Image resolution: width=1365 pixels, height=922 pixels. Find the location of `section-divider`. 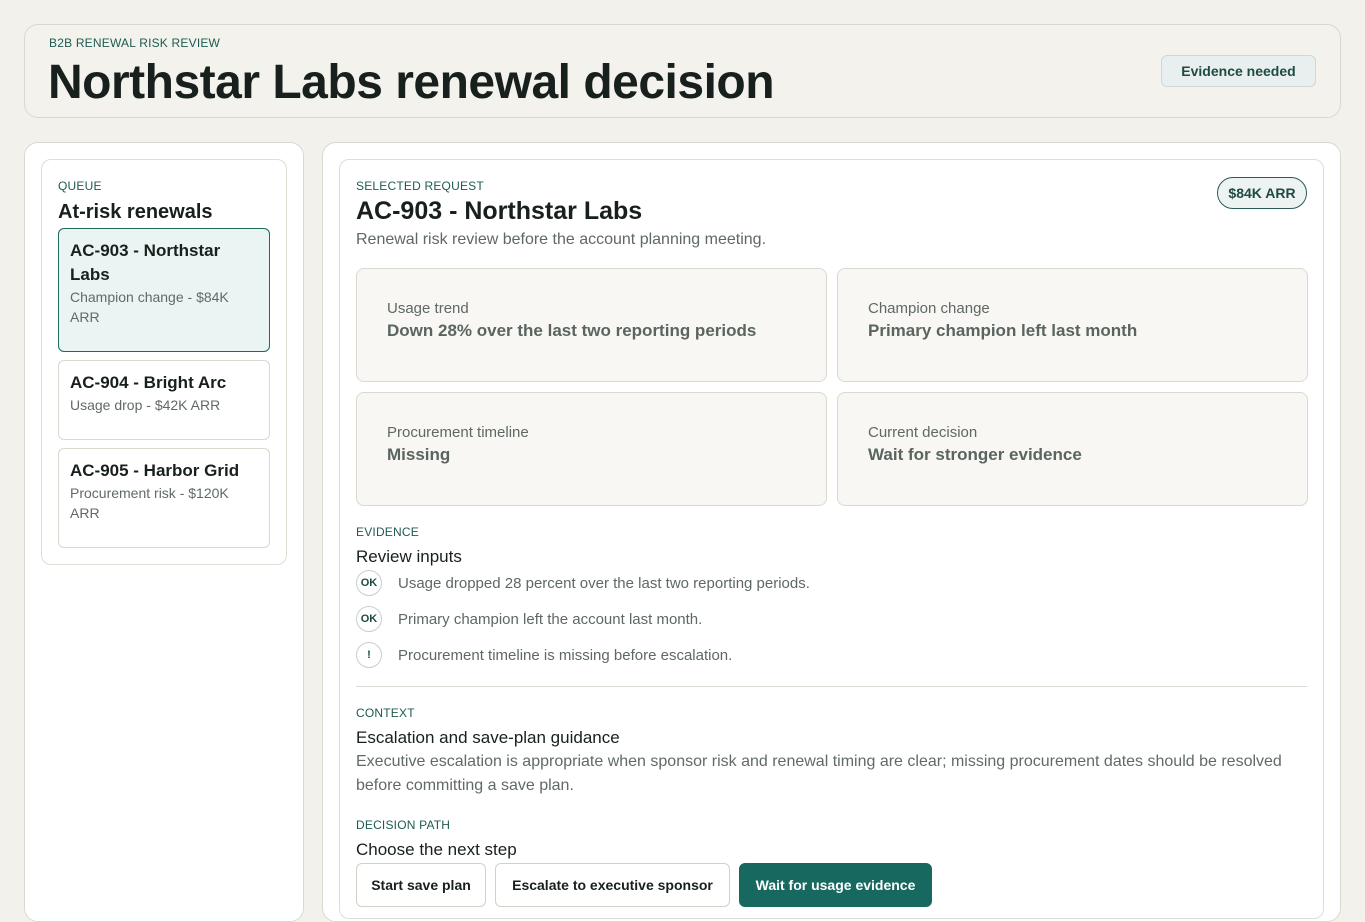

section-divider is located at coordinates (831, 686).